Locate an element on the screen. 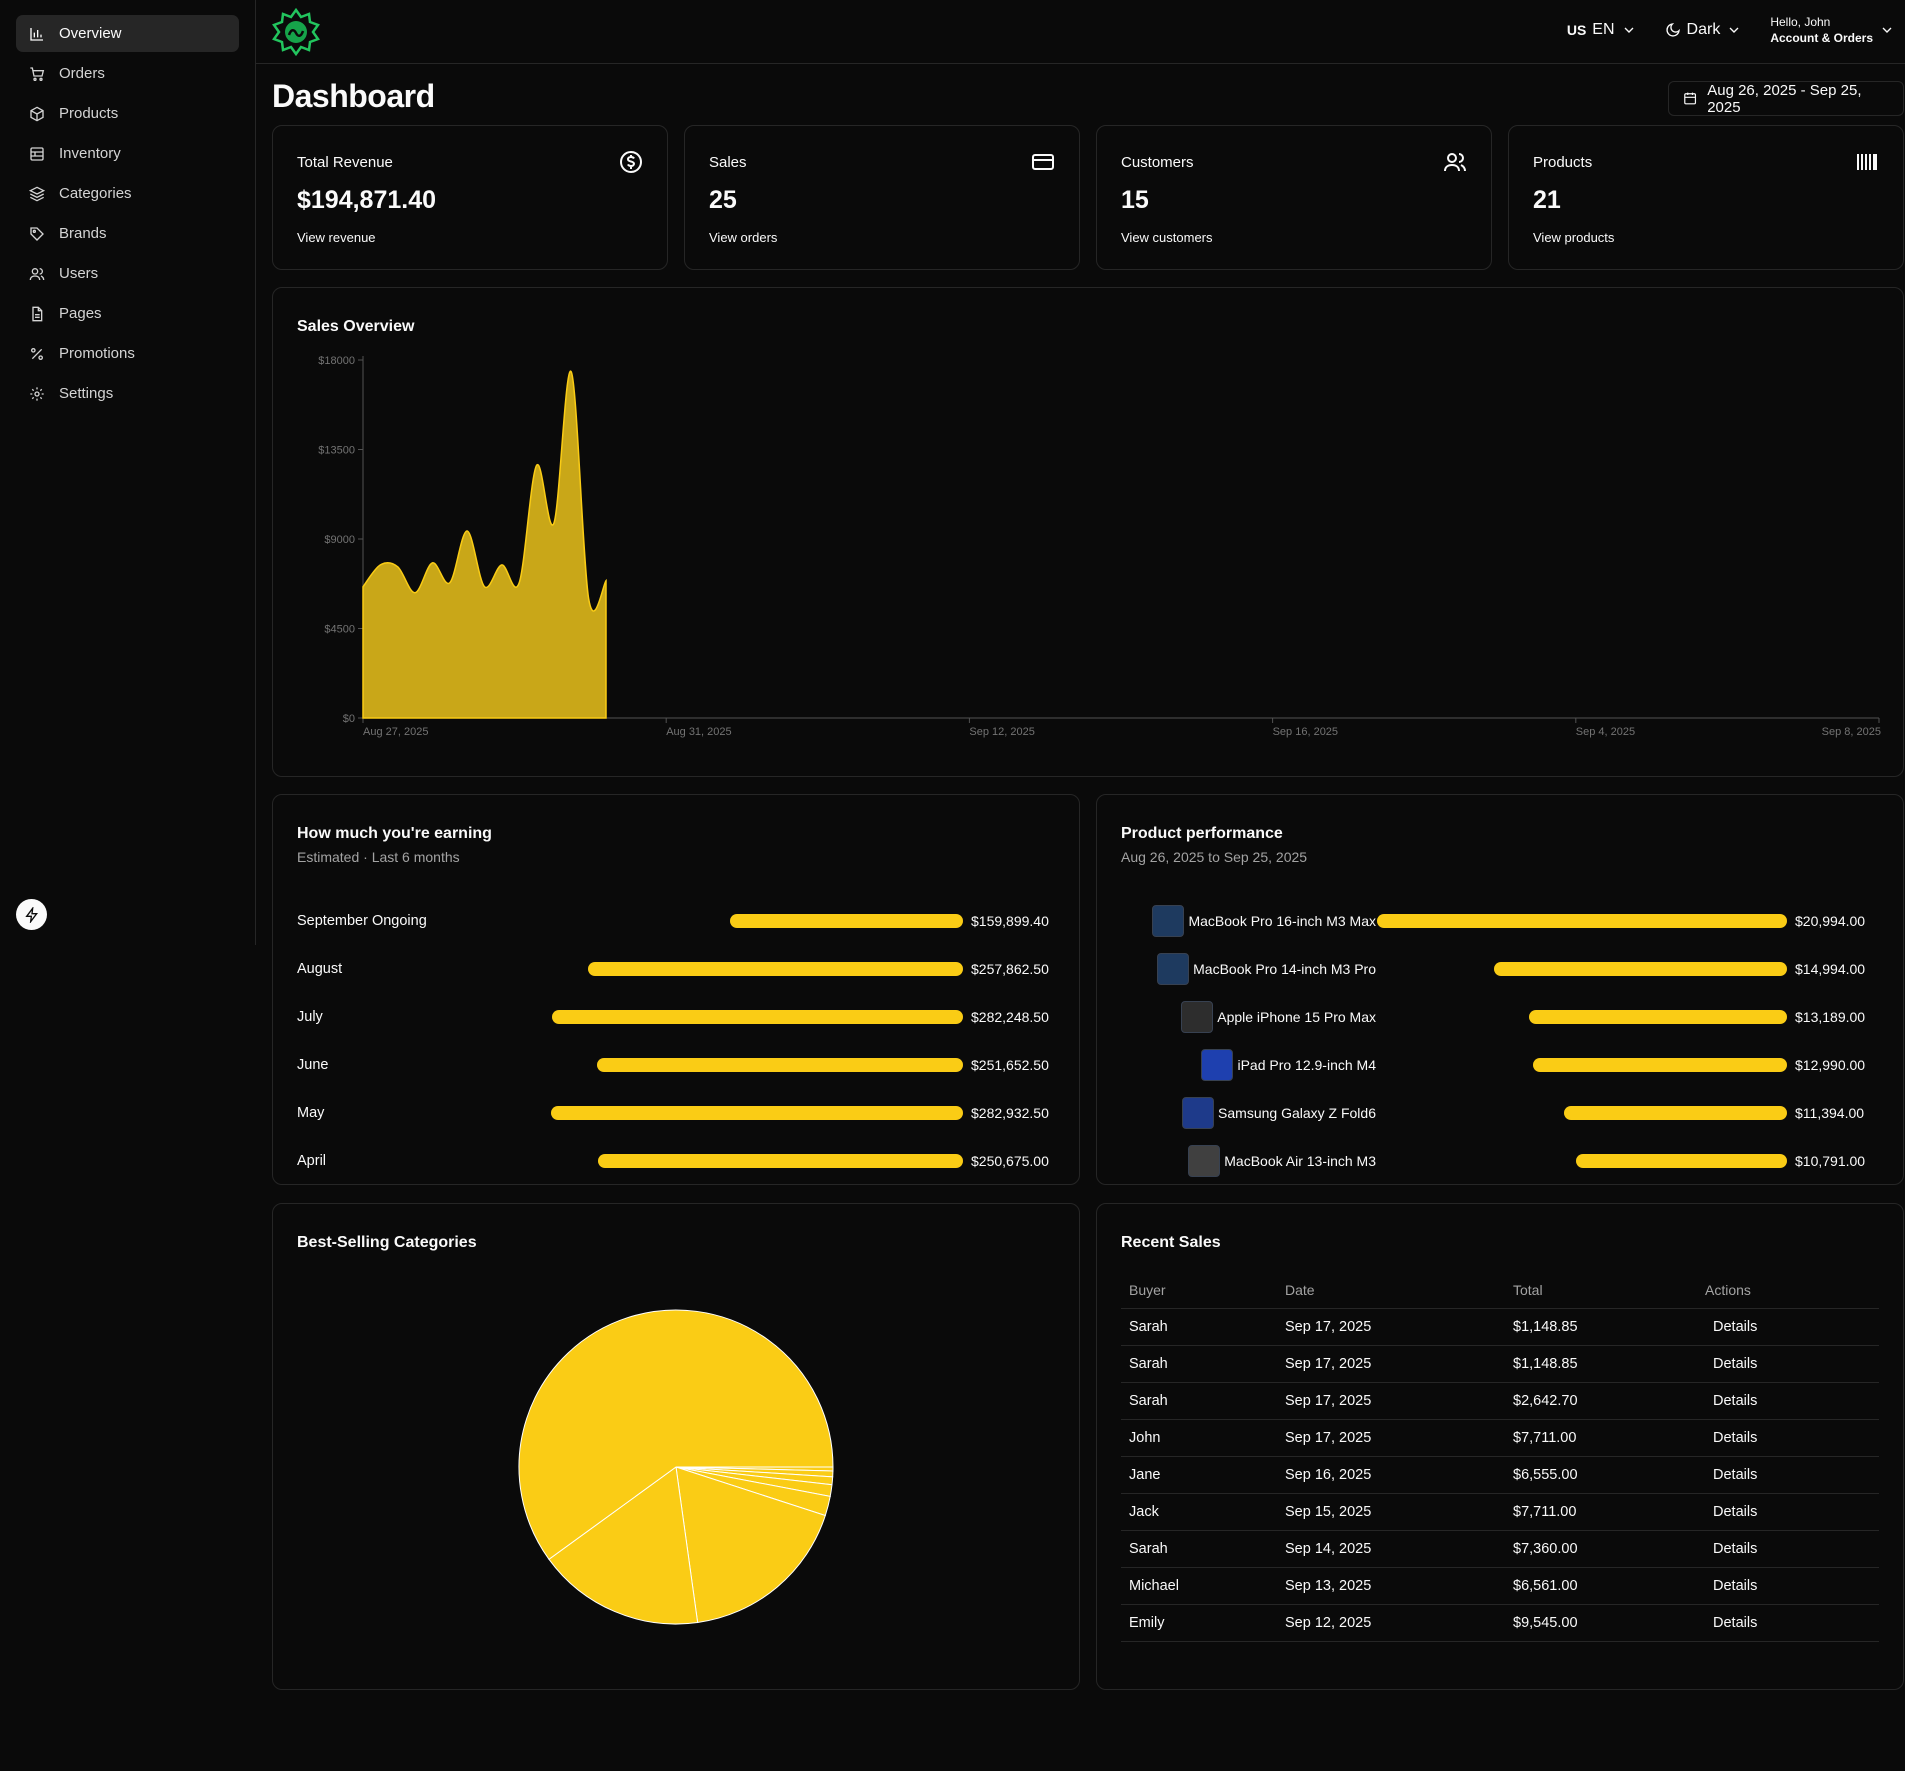  earnings-value: $282,248.50 is located at coordinates (1010, 1017).